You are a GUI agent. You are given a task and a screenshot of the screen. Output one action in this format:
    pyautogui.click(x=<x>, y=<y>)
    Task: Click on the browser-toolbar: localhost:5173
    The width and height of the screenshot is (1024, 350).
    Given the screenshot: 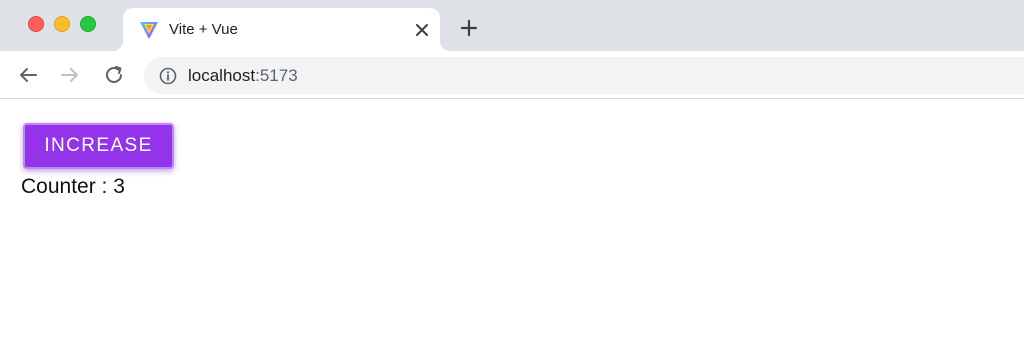 What is the action you would take?
    pyautogui.click(x=512, y=75)
    